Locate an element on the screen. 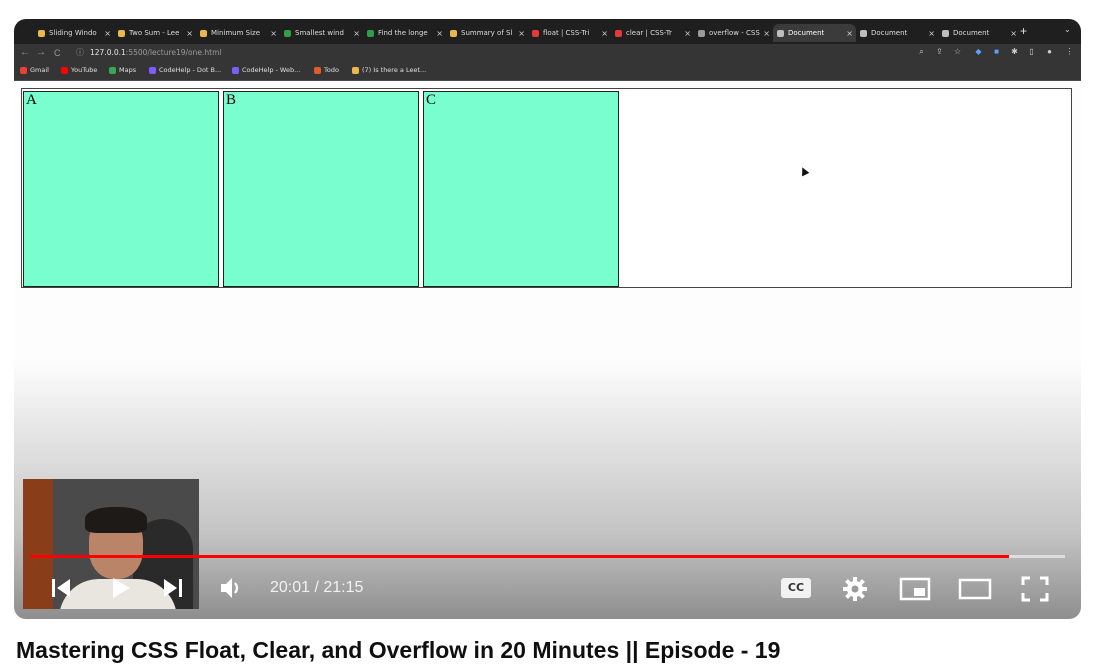  tab-search-icon: ⌄ is located at coordinates (1067, 29).